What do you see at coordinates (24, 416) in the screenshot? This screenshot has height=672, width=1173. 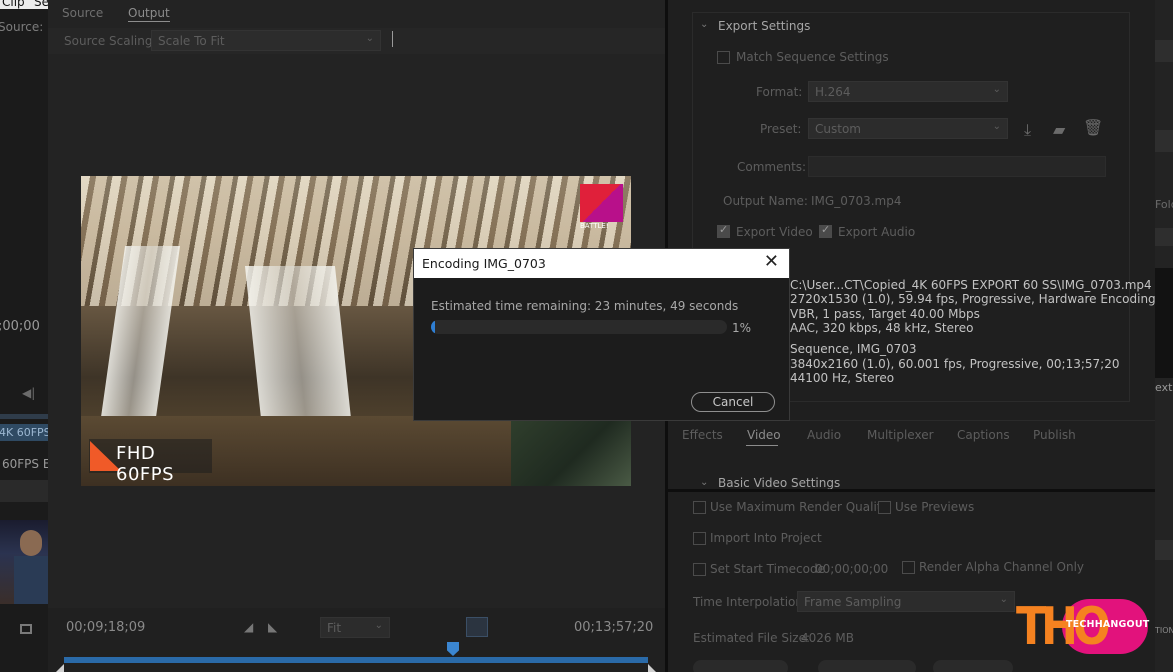 I see `panel-divider` at bounding box center [24, 416].